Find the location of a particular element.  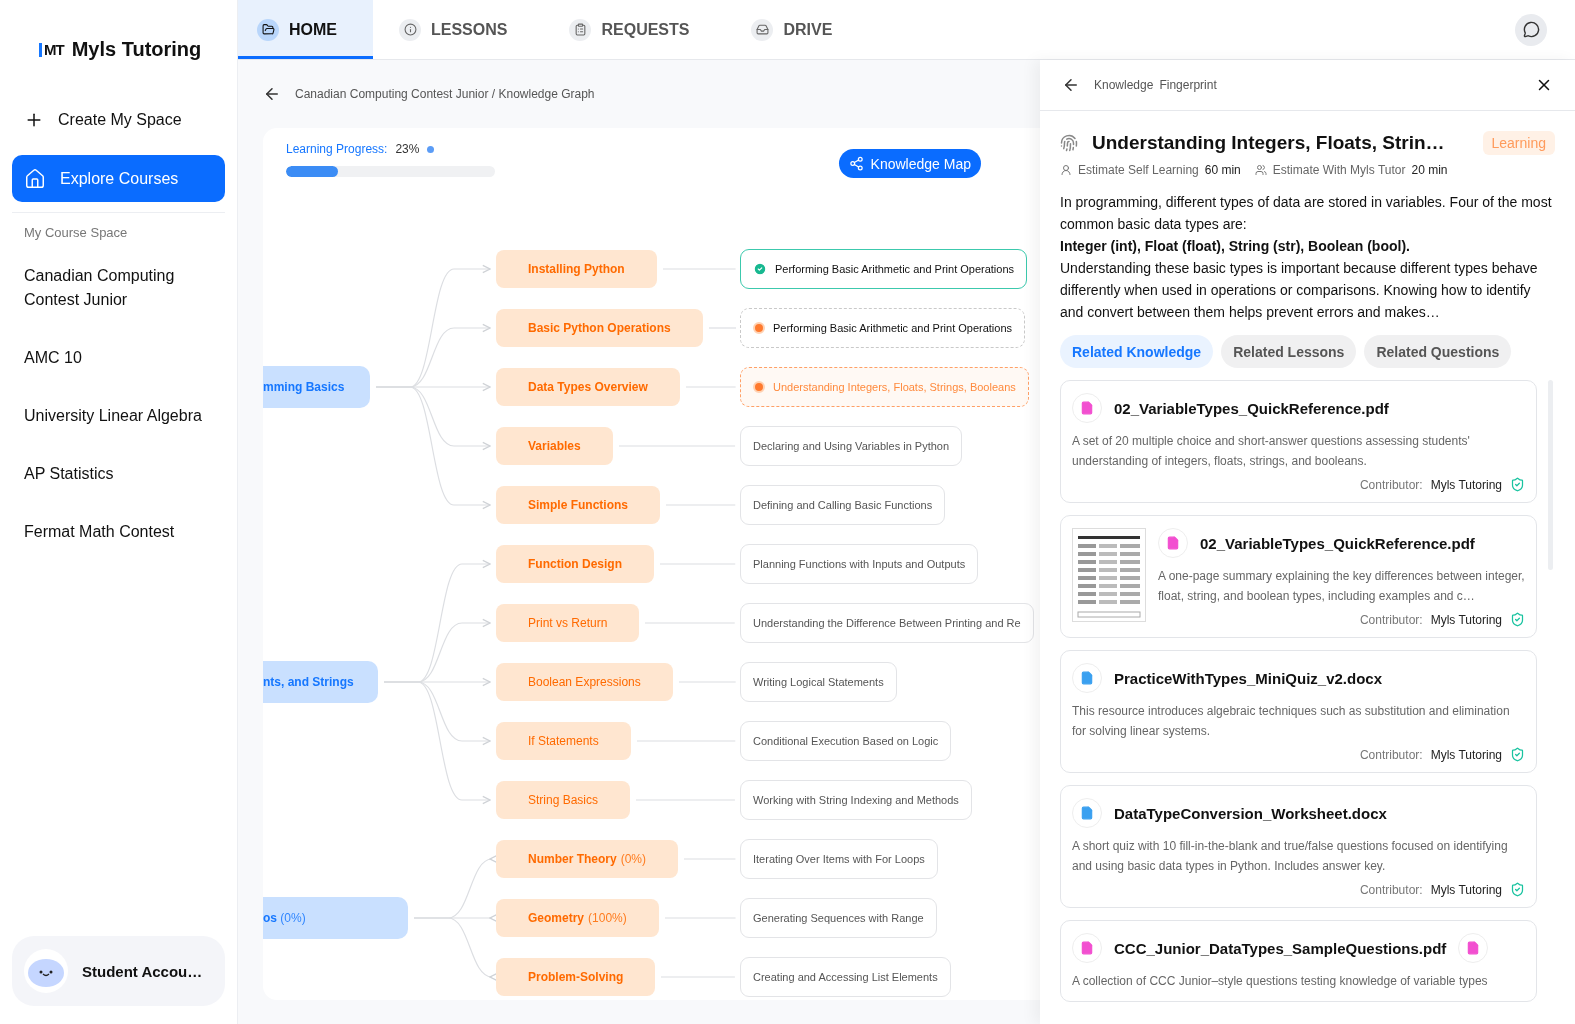

person-icon is located at coordinates (1066, 170).